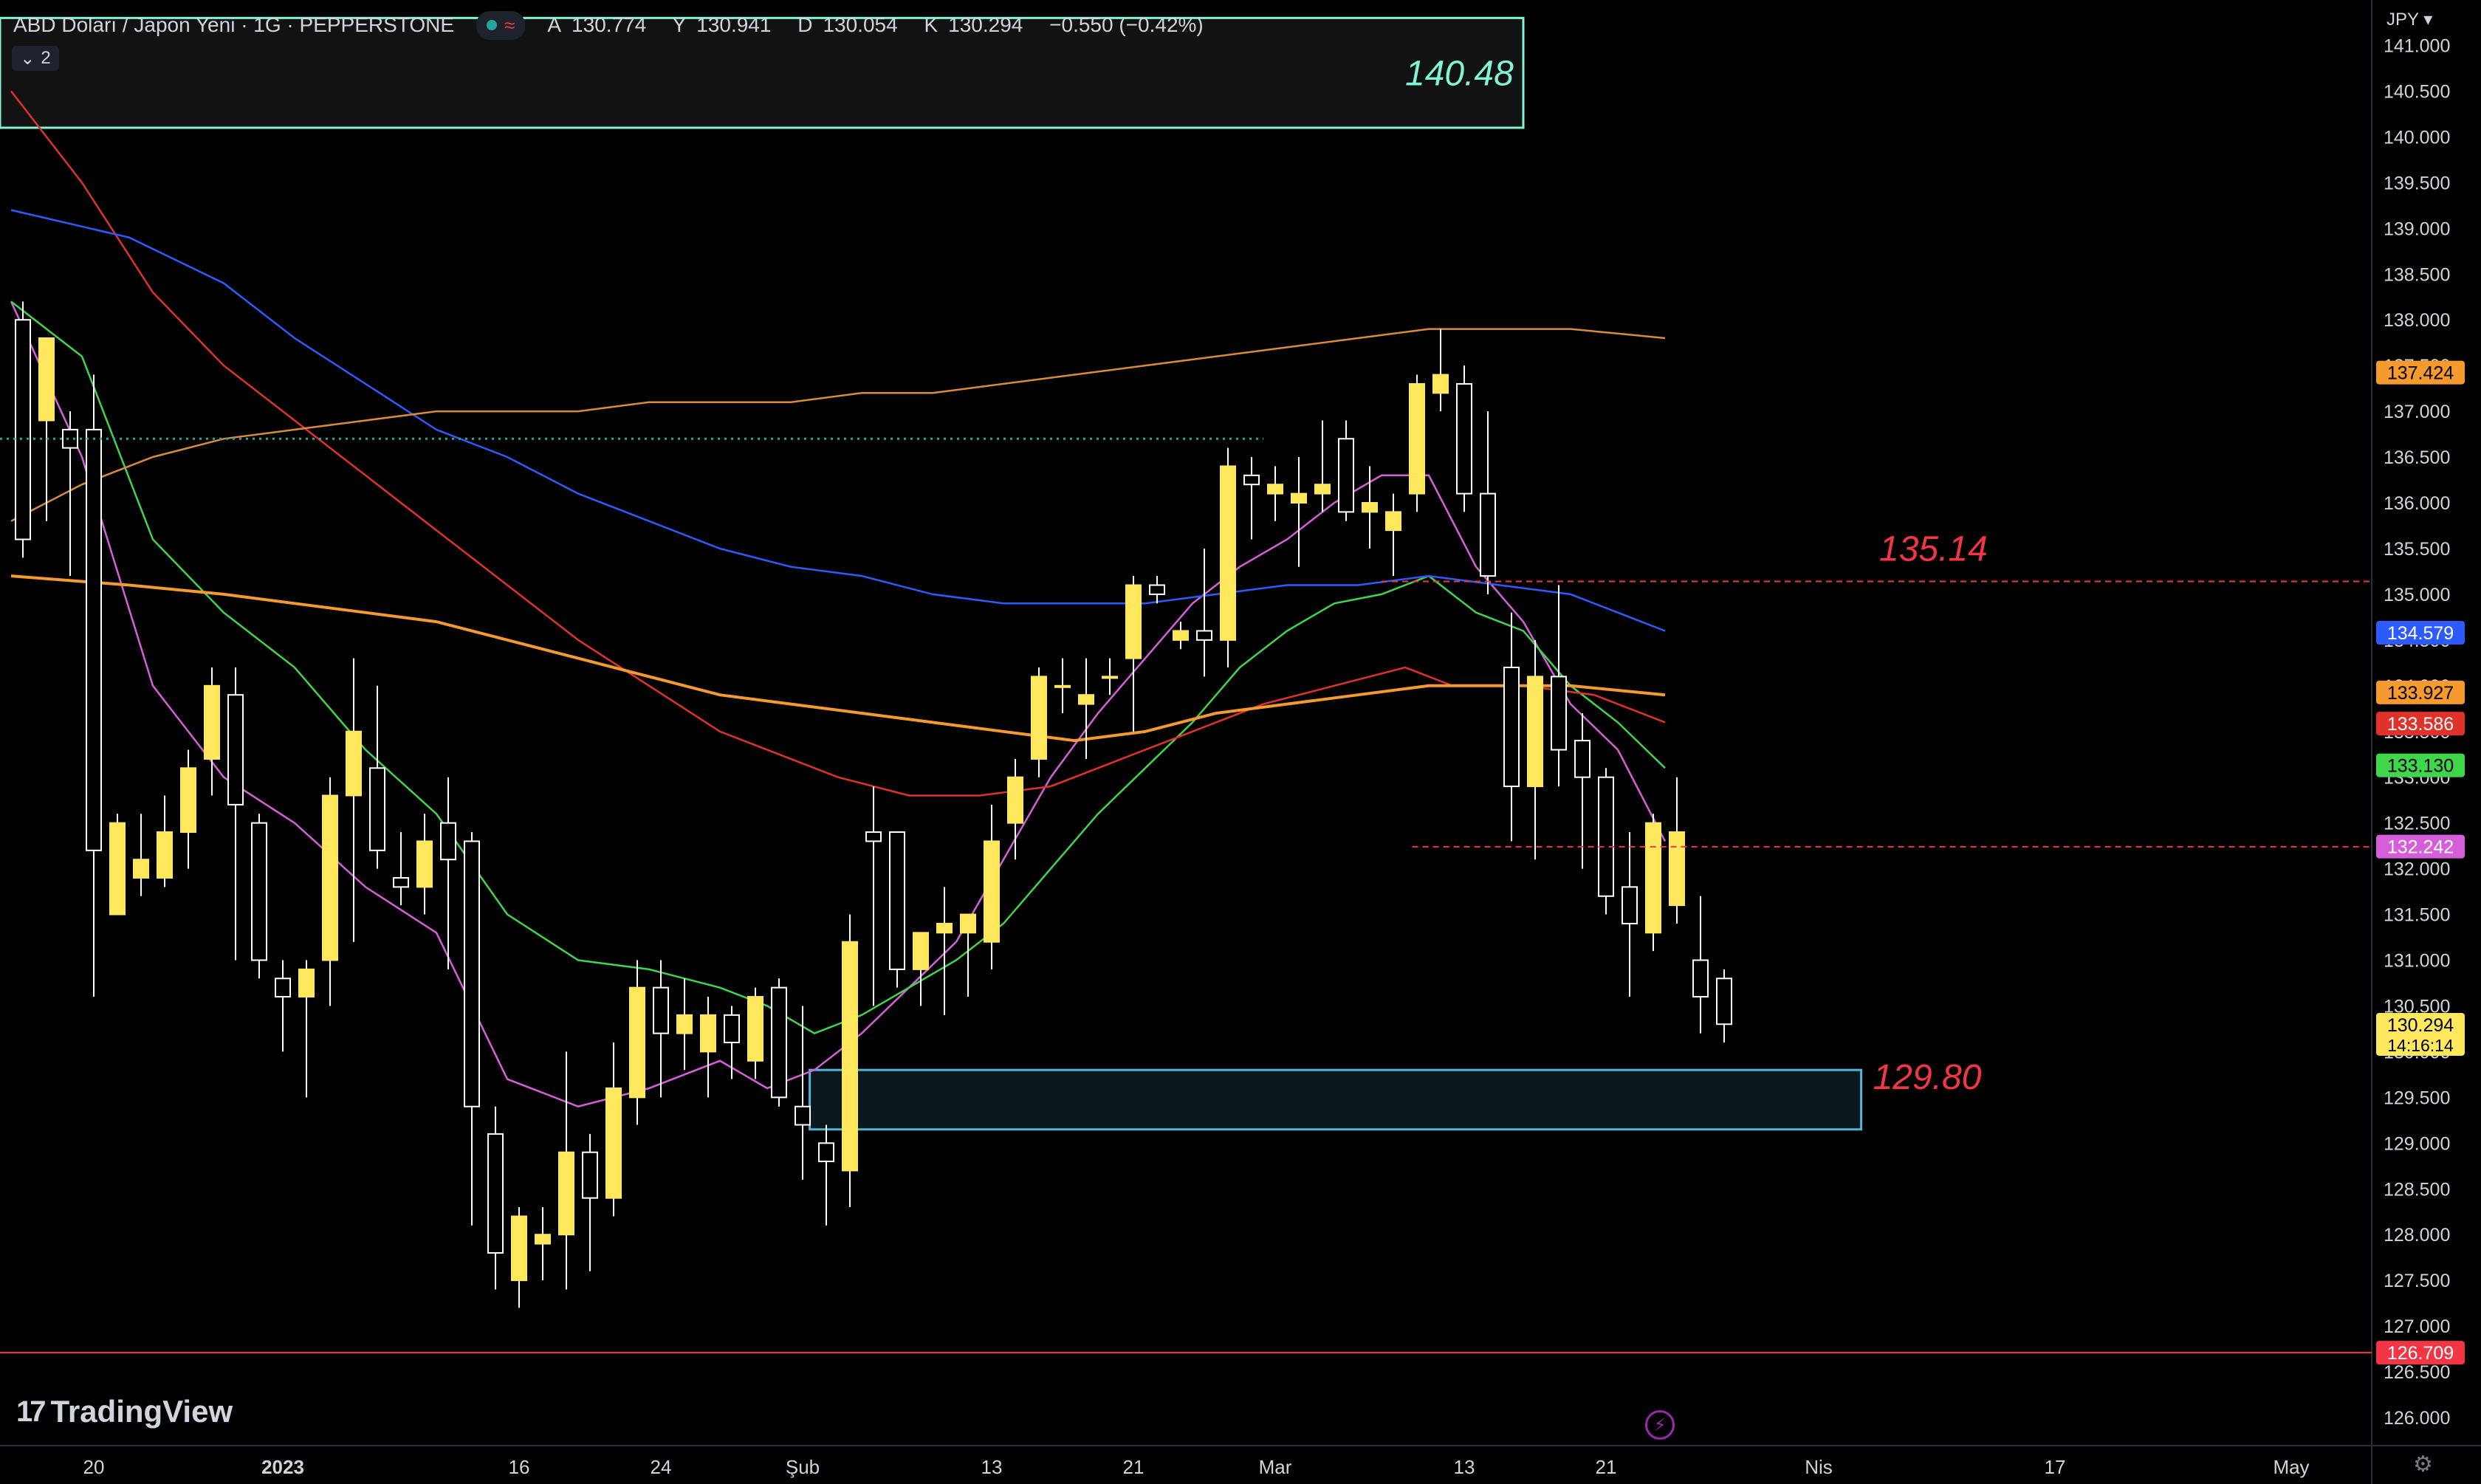  I want to click on wave-icon: ≈, so click(509, 24).